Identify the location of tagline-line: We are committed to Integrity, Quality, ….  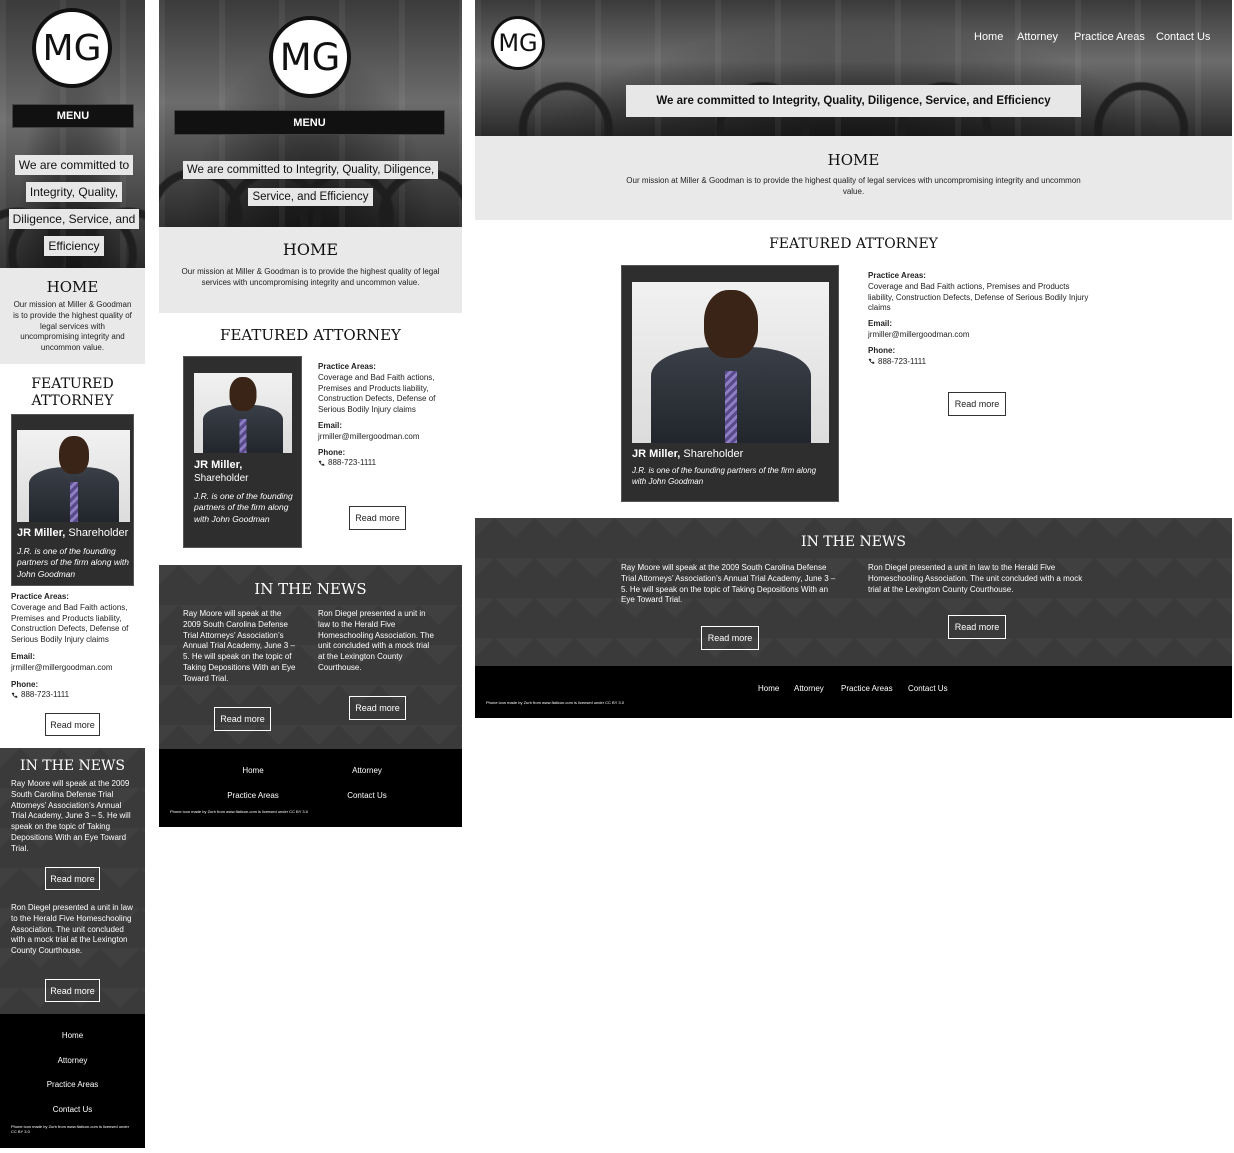
(310, 170).